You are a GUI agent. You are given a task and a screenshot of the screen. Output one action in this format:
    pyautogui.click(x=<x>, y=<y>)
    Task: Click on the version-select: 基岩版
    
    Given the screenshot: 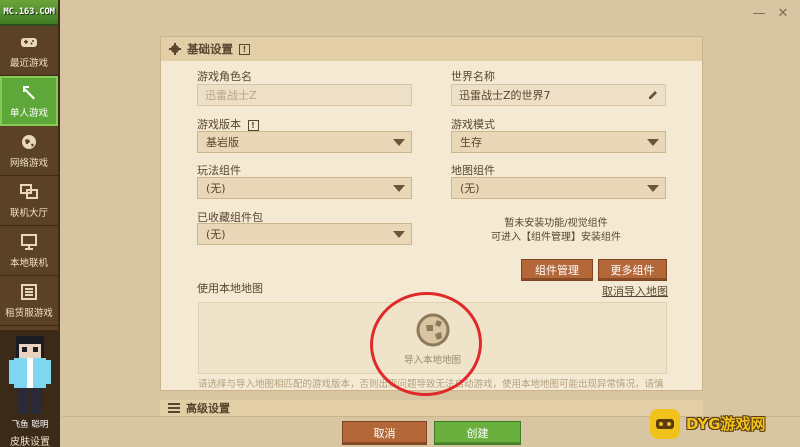 What is the action you would take?
    pyautogui.click(x=304, y=142)
    